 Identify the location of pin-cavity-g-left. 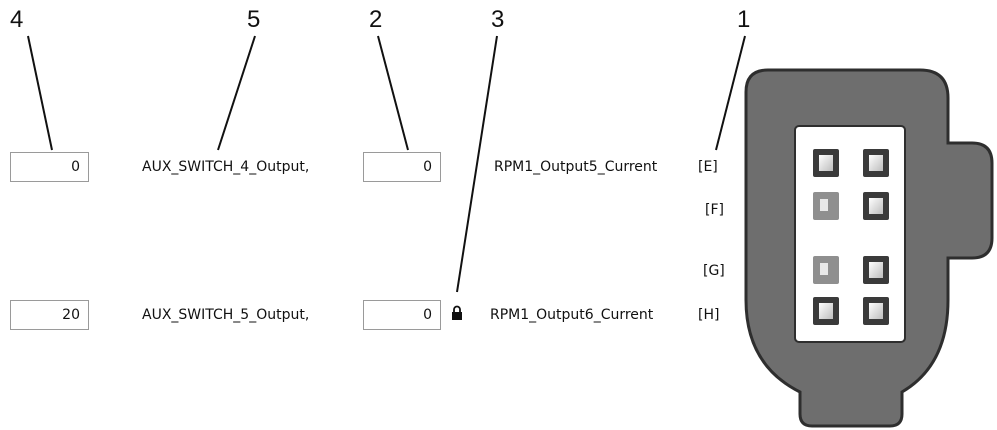
(826, 270).